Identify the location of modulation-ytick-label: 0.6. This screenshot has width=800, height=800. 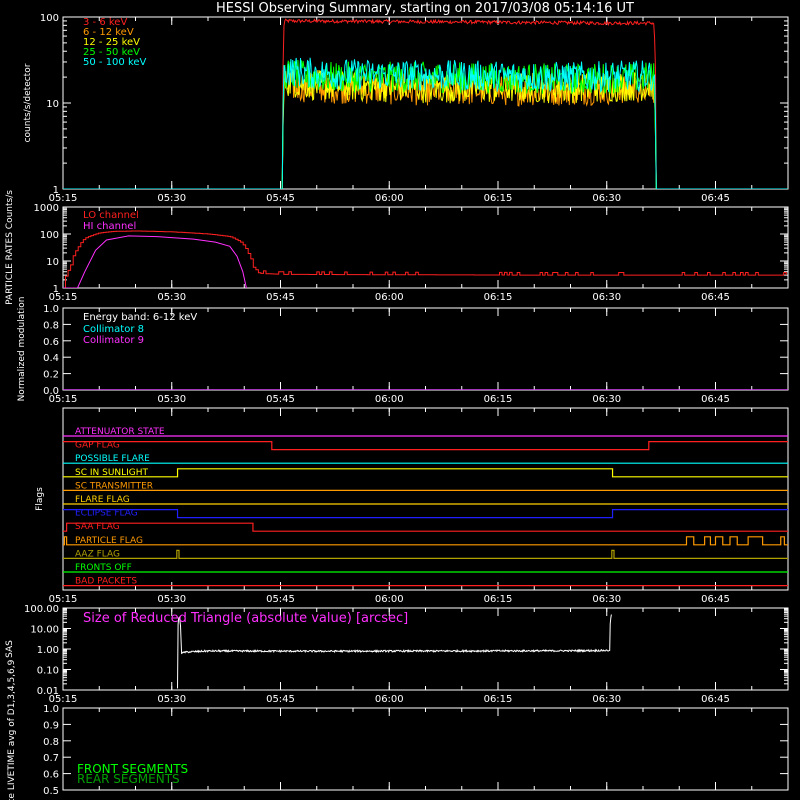
(51, 342).